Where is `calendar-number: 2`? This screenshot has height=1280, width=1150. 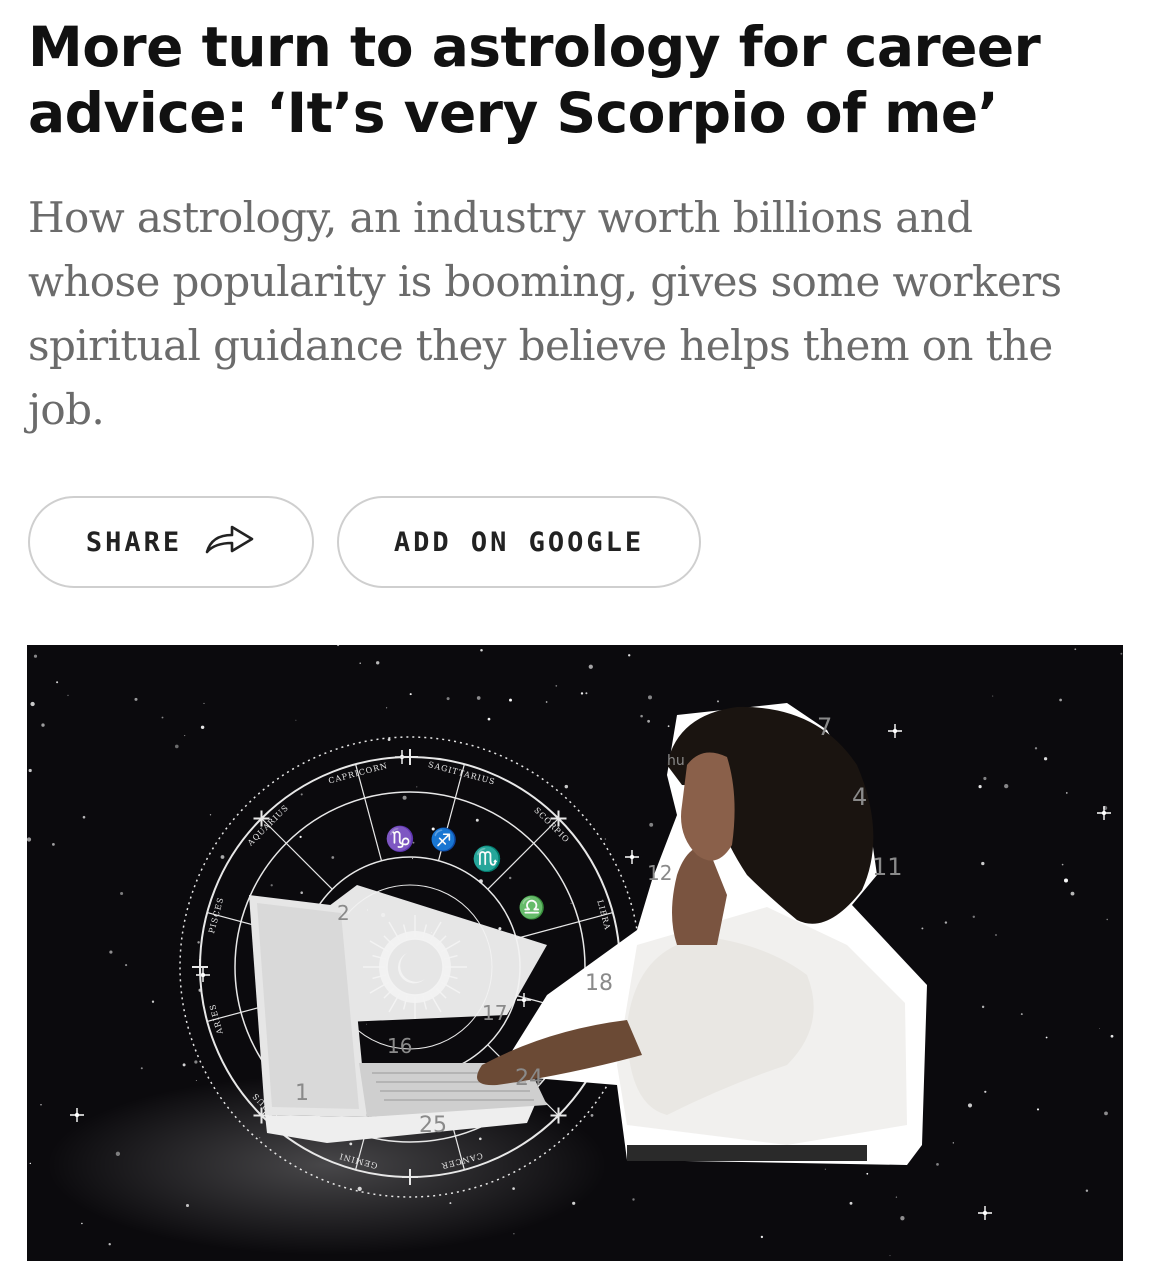 calendar-number: 2 is located at coordinates (343, 913).